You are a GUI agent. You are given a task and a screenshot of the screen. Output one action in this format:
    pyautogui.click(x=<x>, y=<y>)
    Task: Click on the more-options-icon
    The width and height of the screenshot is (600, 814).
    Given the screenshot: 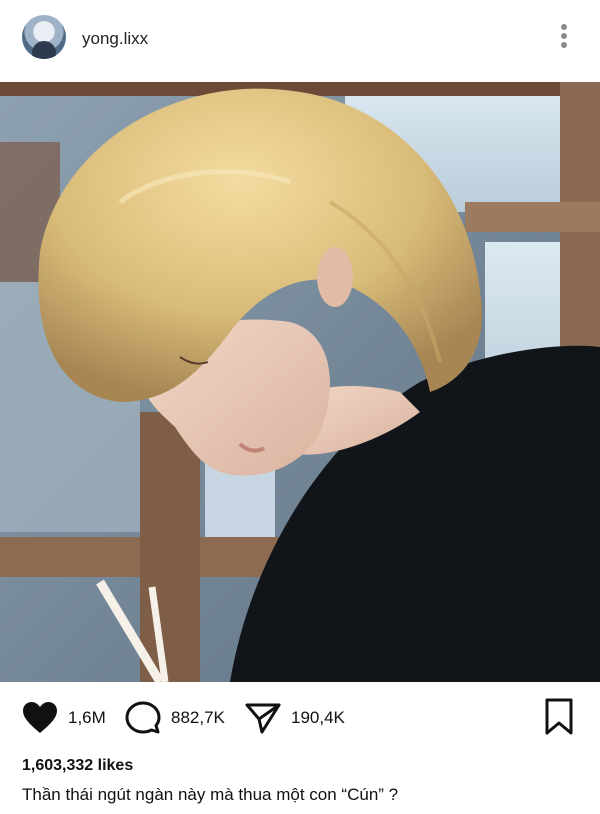 What is the action you would take?
    pyautogui.click(x=564, y=38)
    